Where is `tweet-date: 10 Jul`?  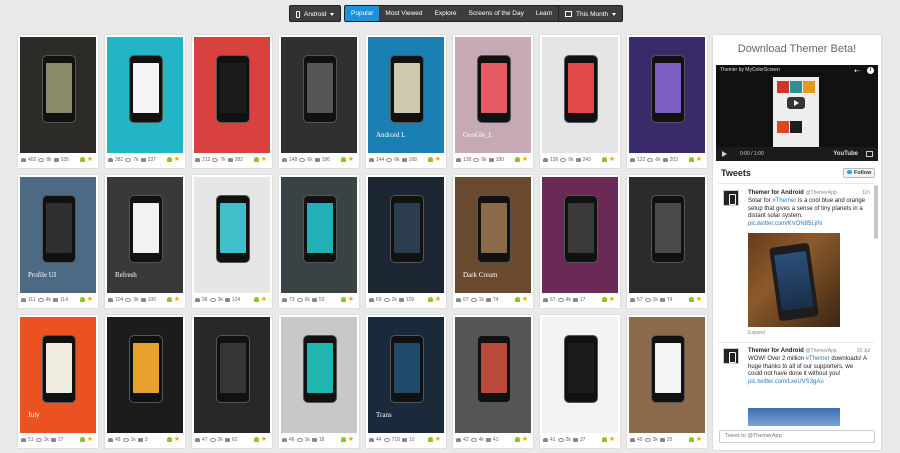
tweet-date: 10 Jul is located at coordinates (863, 351).